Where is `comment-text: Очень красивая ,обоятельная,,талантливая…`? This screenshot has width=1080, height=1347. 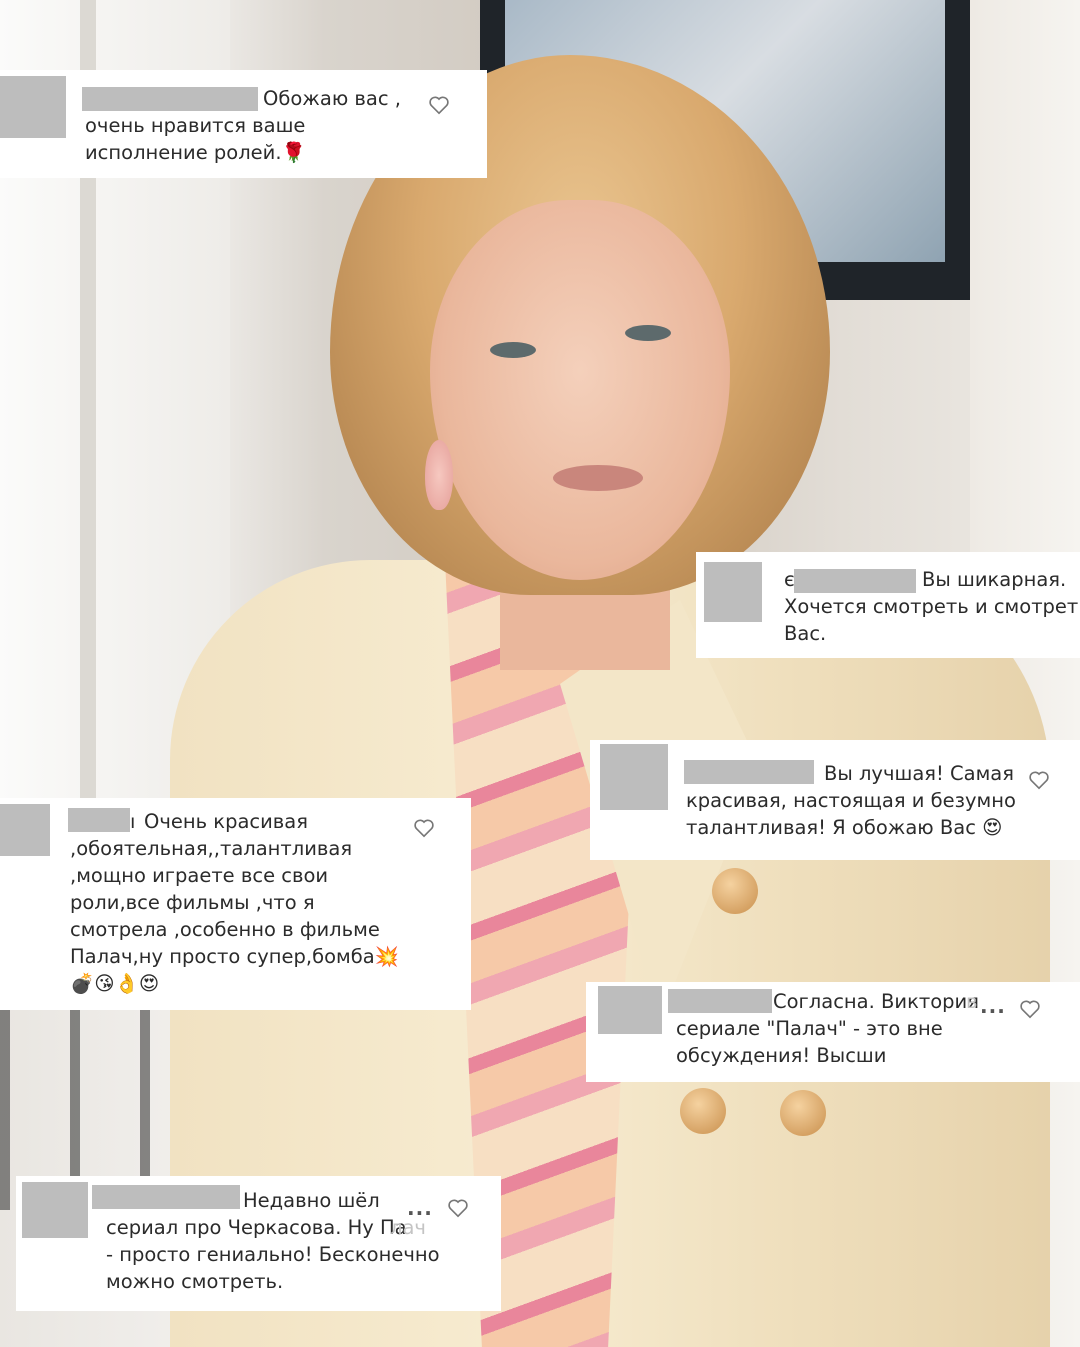 comment-text: Очень красивая ,обоятельная,,талантливая… is located at coordinates (235, 902).